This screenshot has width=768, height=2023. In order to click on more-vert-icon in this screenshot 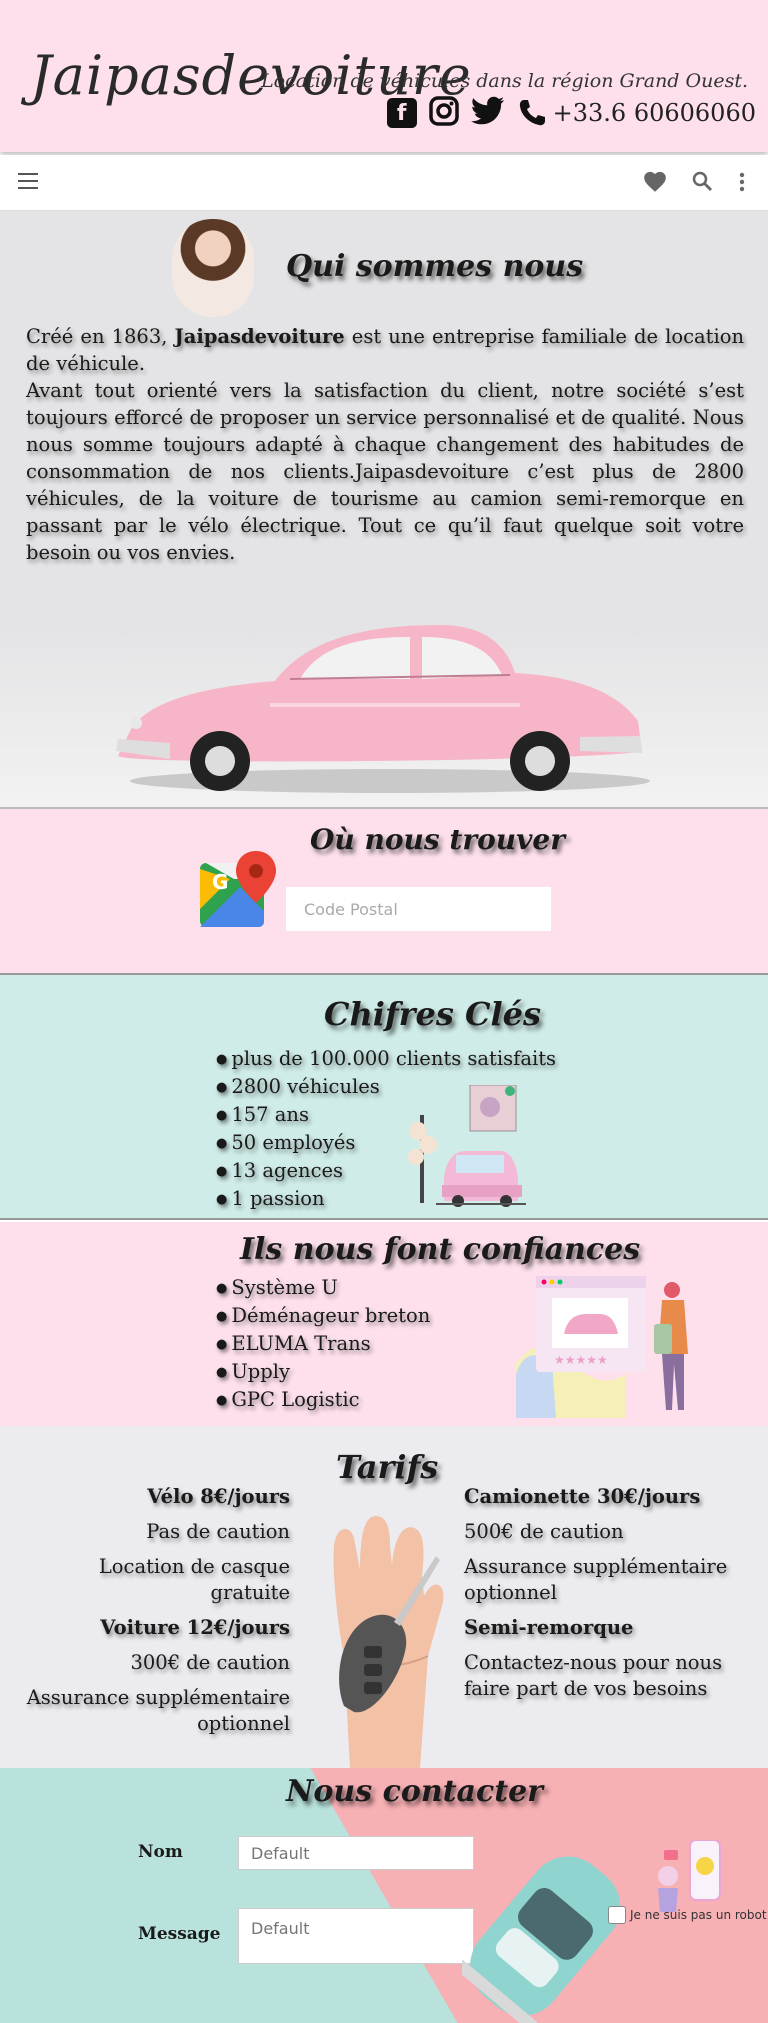, I will do `click(750, 183)`.